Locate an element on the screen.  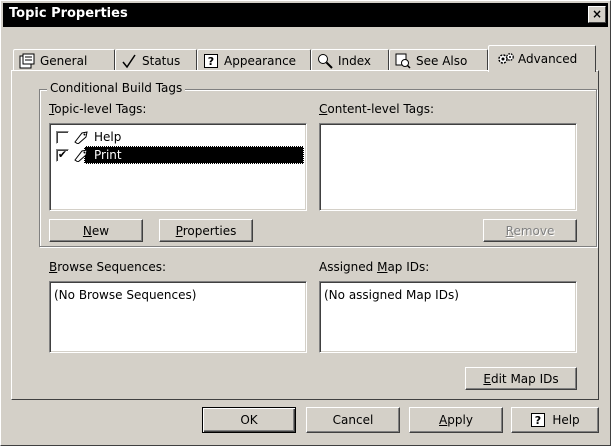
tab-see-also: See Also is located at coordinates (438, 60).